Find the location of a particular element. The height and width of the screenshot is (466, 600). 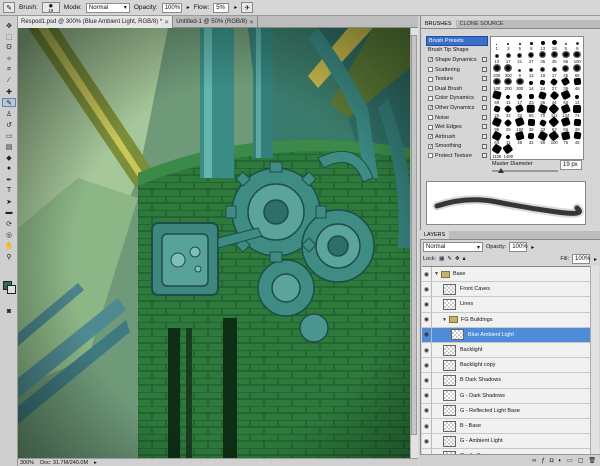

brush-tool-preset-icon: ✎ is located at coordinates (9, 7).